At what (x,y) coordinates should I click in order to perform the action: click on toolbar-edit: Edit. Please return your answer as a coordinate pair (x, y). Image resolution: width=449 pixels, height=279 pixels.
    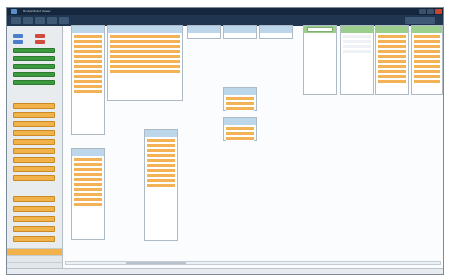
    Looking at the image, I should click on (28, 25).